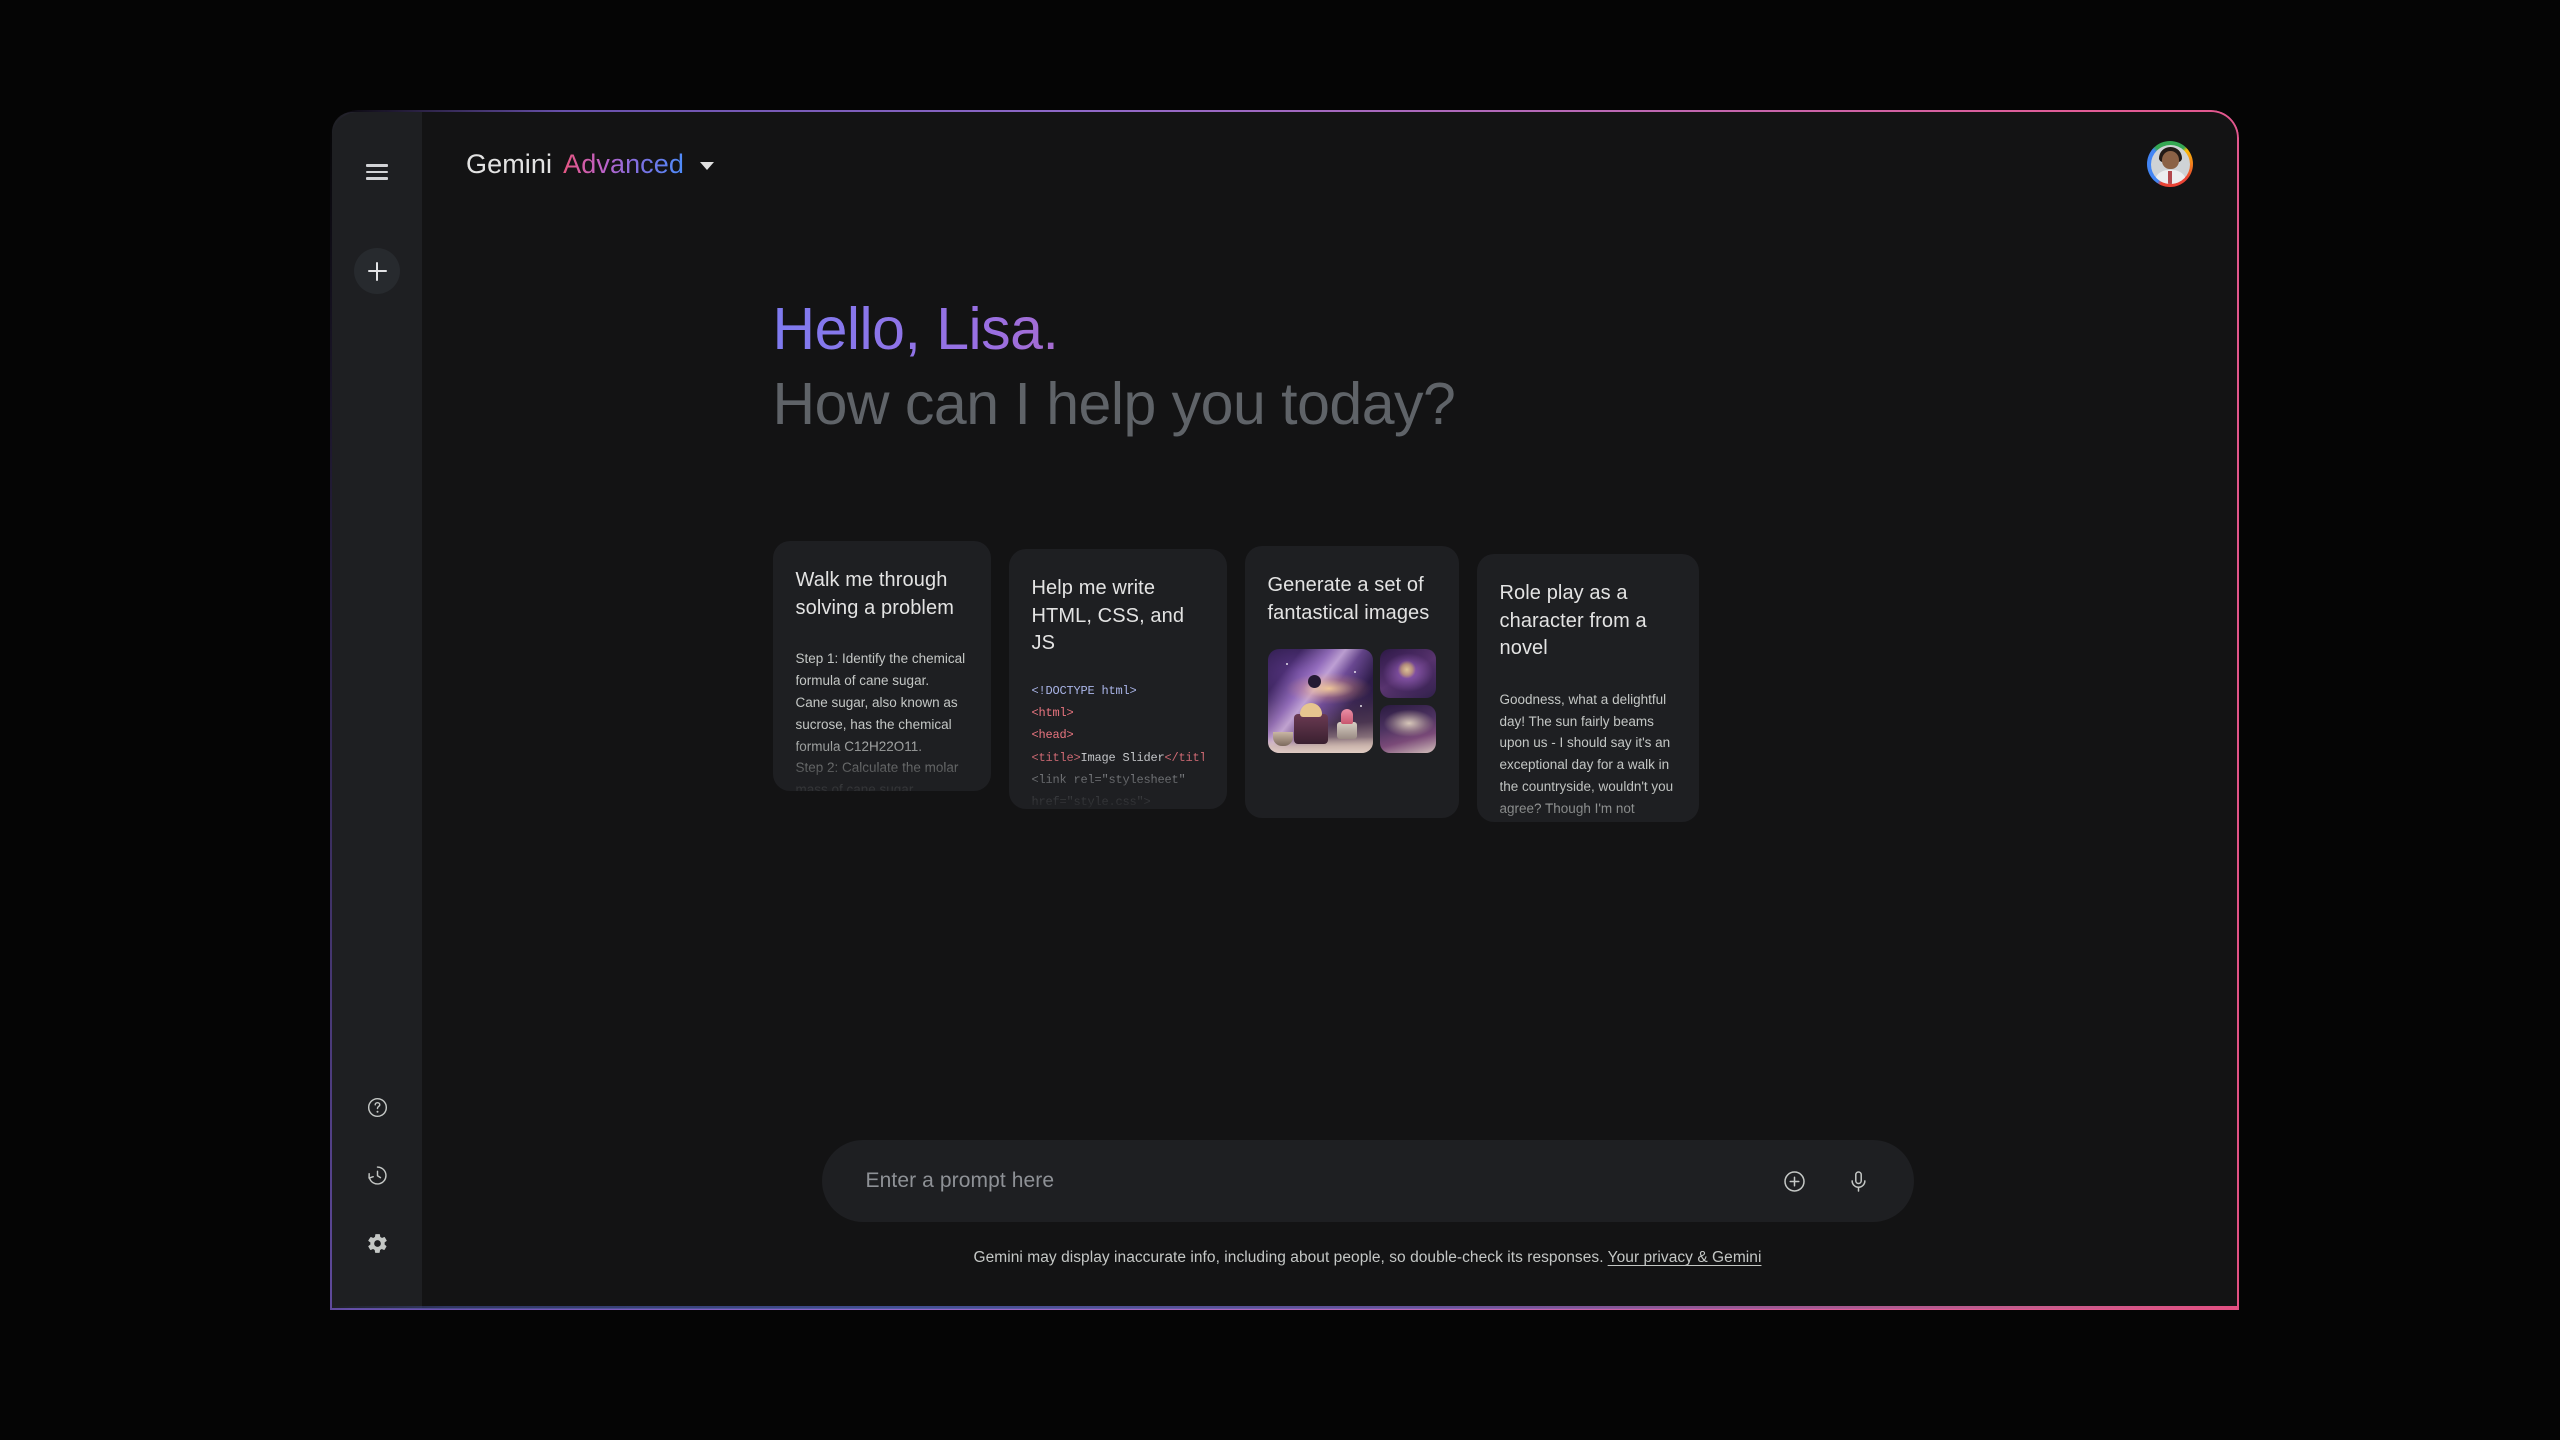 Image resolution: width=2560 pixels, height=1440 pixels. I want to click on card-title: Generate a set of fantastical images, so click(1348, 598).